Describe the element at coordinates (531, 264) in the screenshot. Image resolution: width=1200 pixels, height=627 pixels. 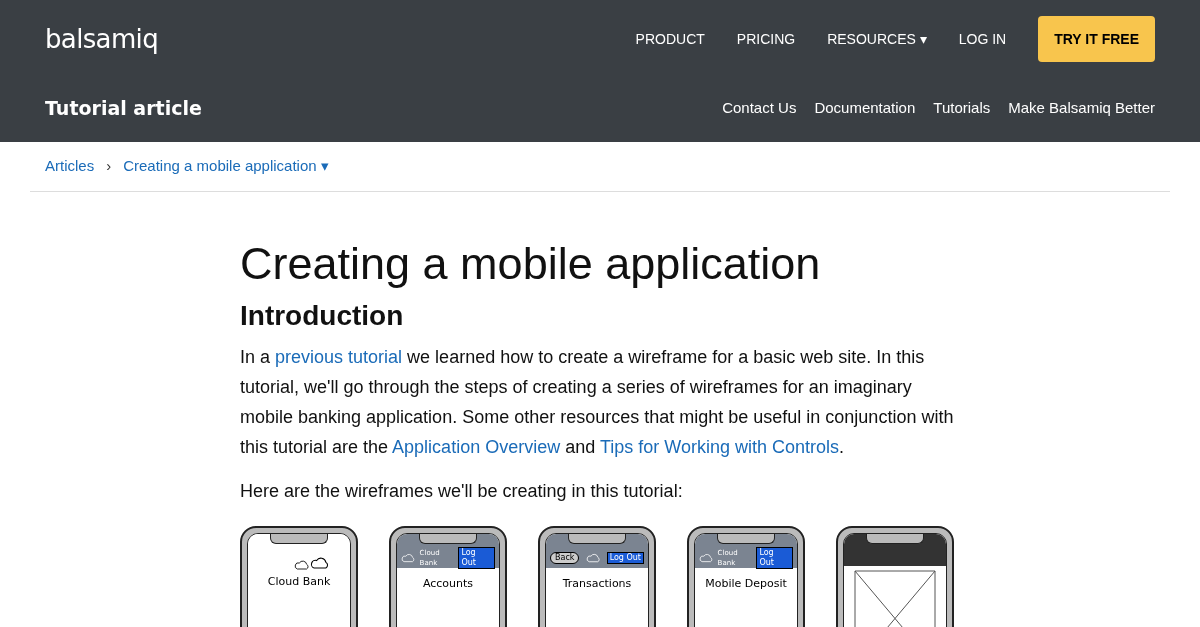
I see `article-title: Creating a mobile application` at that location.